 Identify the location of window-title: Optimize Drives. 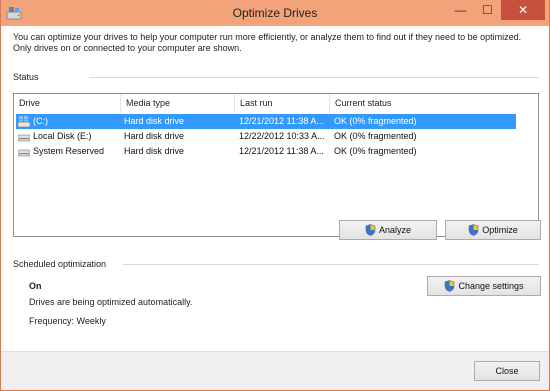
(275, 13).